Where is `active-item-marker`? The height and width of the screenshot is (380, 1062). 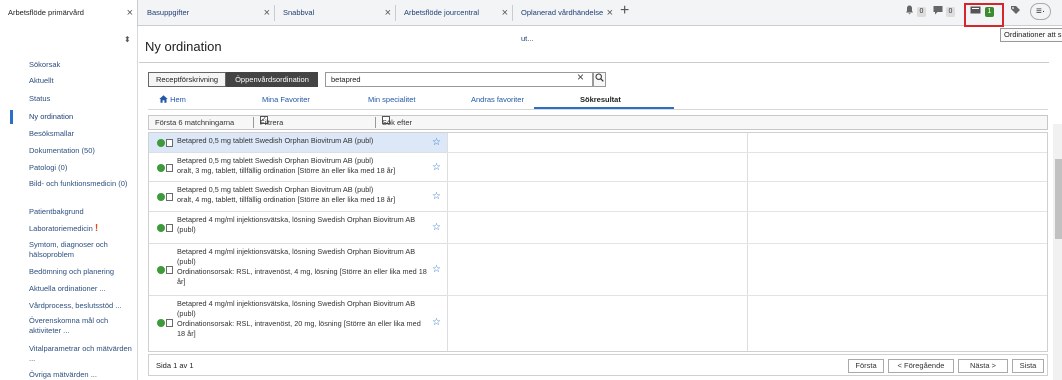 active-item-marker is located at coordinates (11, 117).